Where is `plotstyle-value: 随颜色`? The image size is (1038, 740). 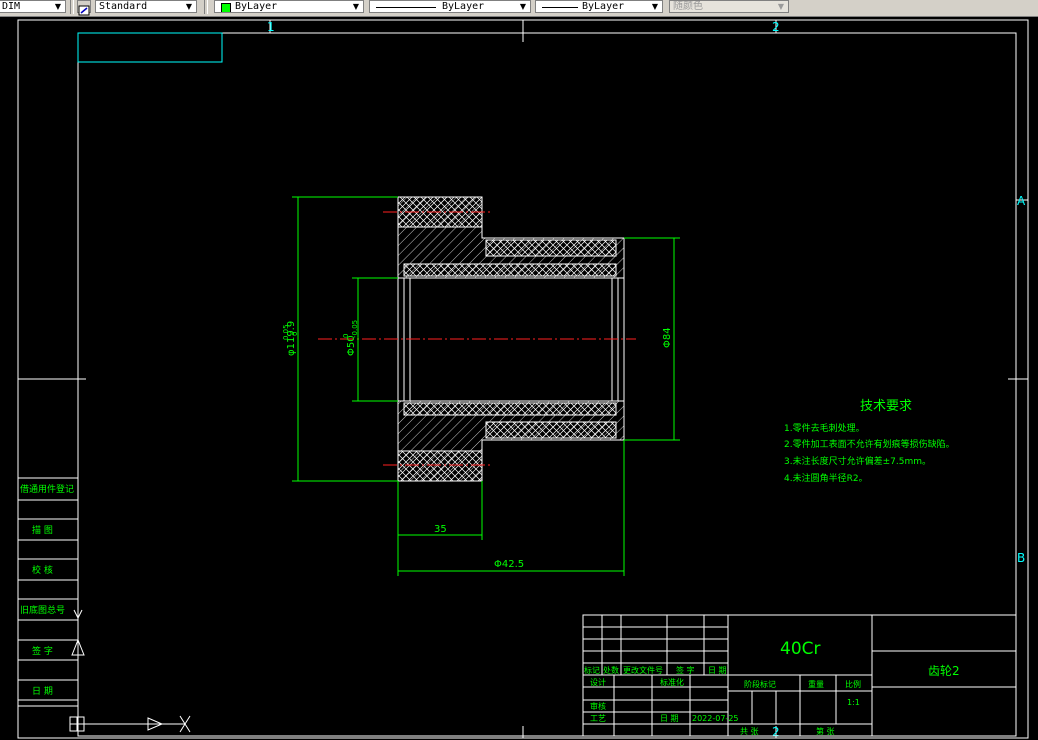 plotstyle-value: 随颜色 is located at coordinates (688, 6).